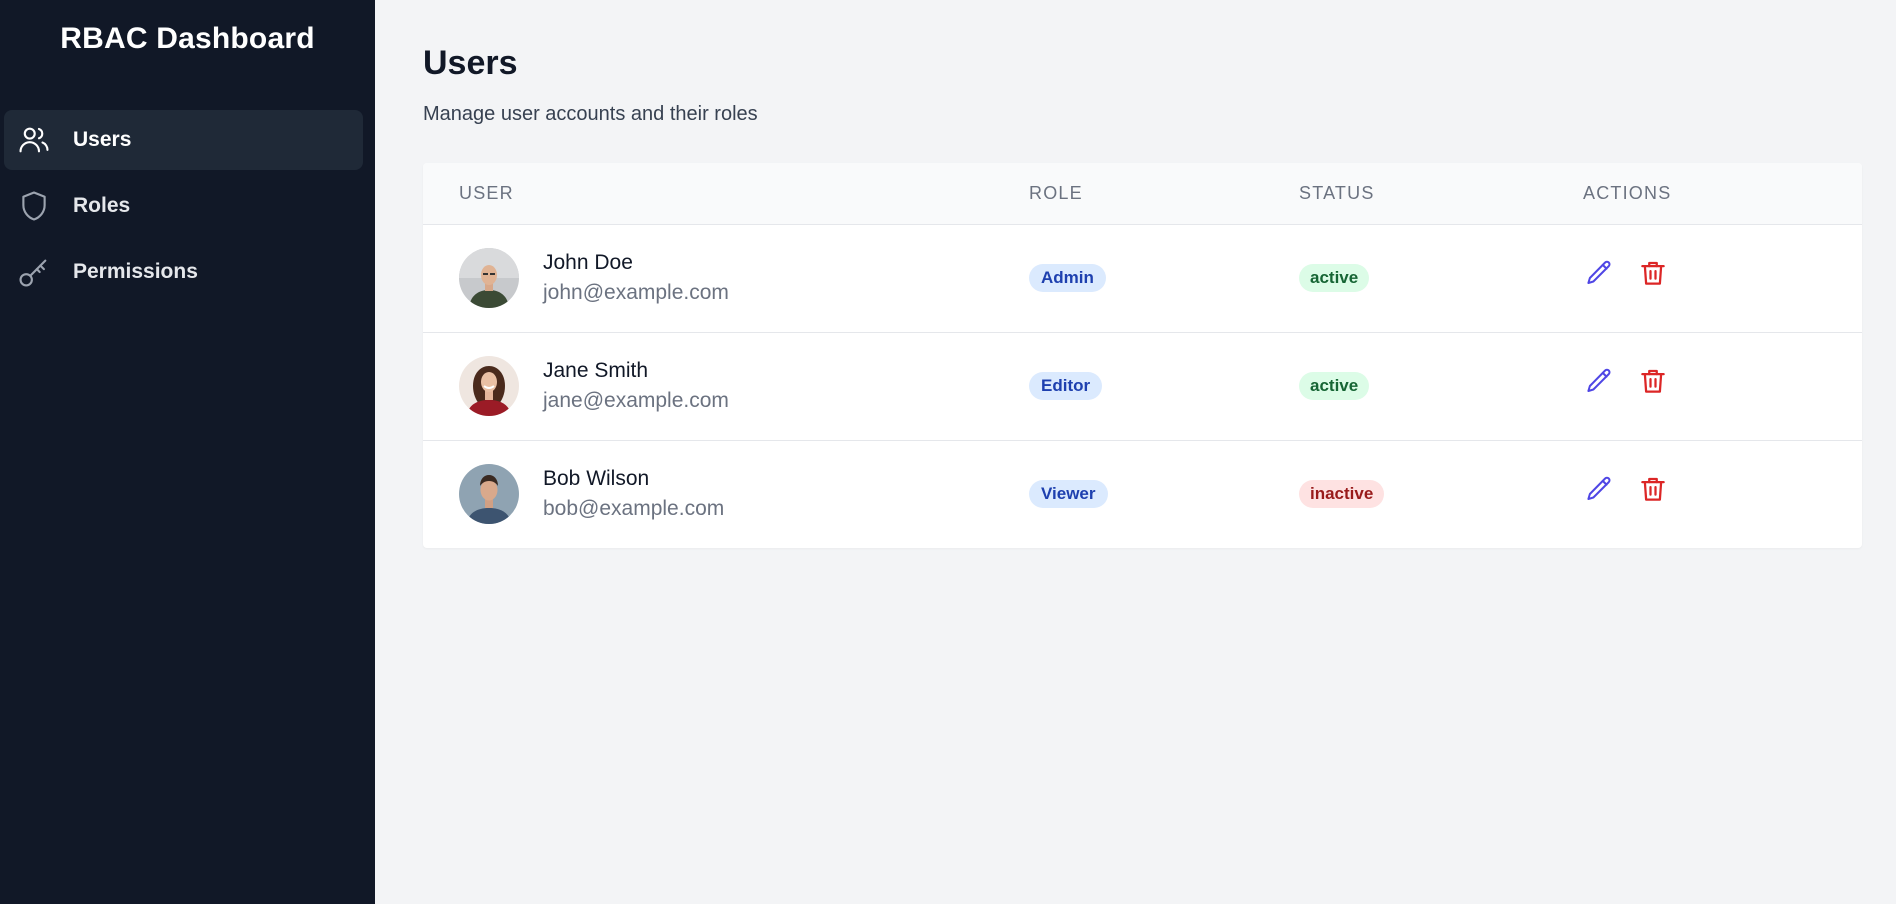 Image resolution: width=1896 pixels, height=904 pixels. I want to click on column-header-actions: ACTIONS, so click(1722, 194).